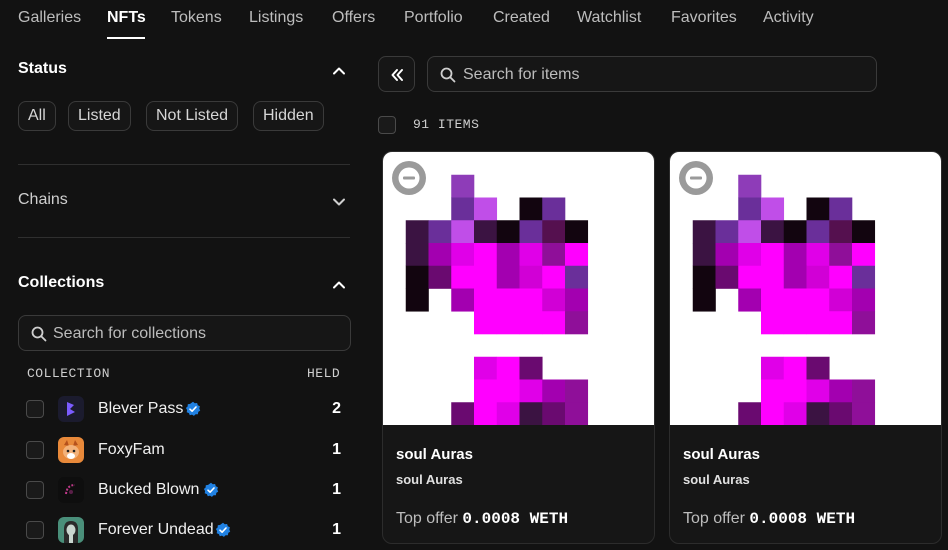 The image size is (948, 550). What do you see at coordinates (126, 18) in the screenshot?
I see `tab-nfts: NFTs` at bounding box center [126, 18].